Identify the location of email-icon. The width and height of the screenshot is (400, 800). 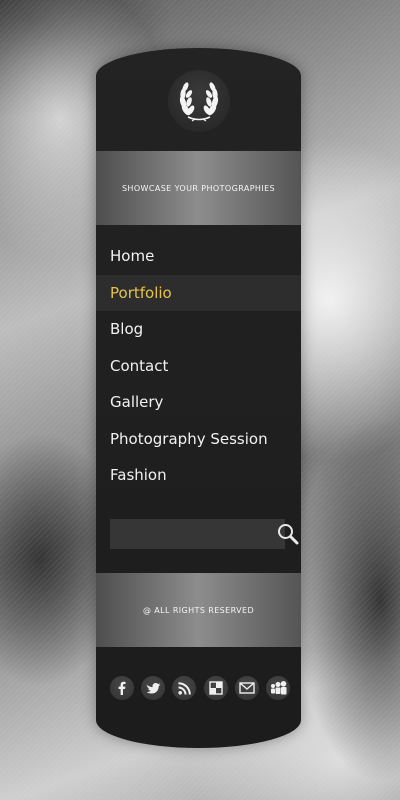
(247, 688).